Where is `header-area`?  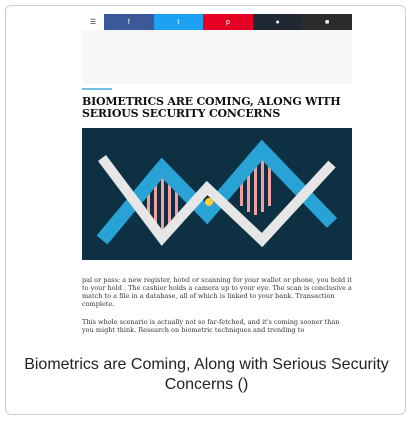
header-area is located at coordinates (217, 57).